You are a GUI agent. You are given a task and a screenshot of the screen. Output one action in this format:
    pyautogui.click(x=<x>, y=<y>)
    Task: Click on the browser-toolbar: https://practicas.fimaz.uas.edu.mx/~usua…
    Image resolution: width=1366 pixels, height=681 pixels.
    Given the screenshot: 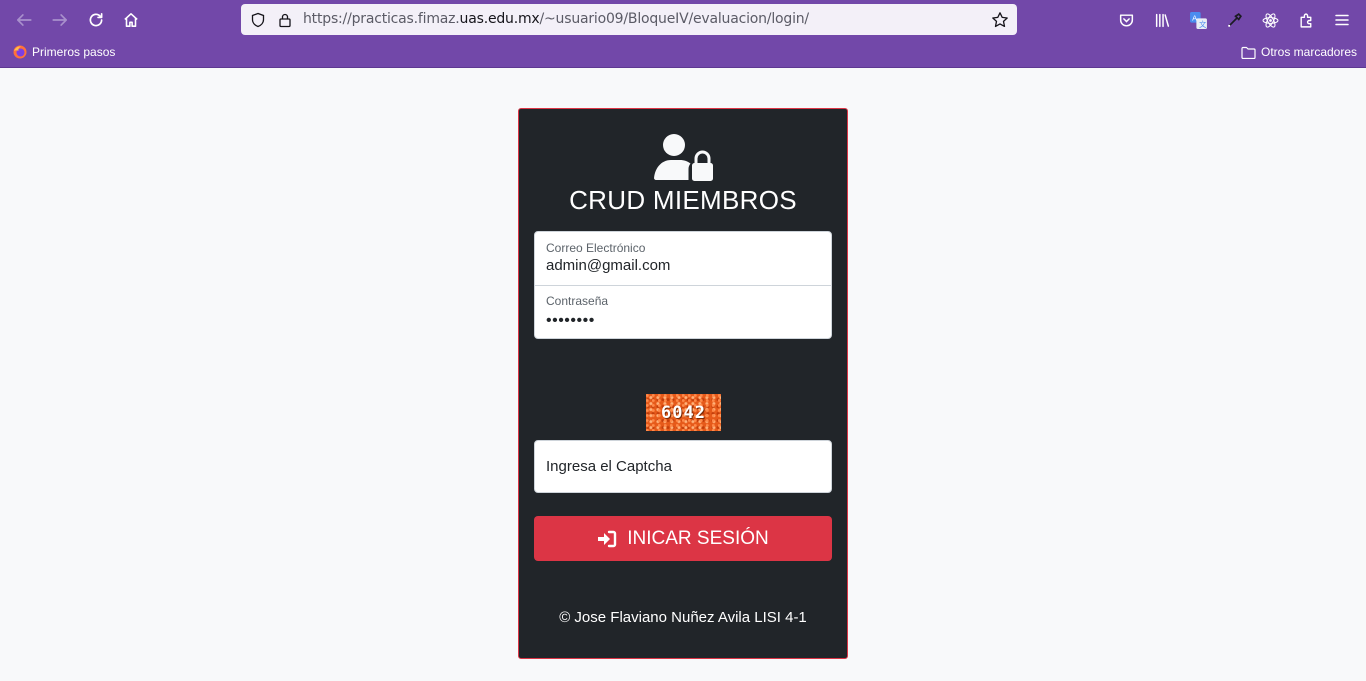 What is the action you would take?
    pyautogui.click(x=683, y=34)
    